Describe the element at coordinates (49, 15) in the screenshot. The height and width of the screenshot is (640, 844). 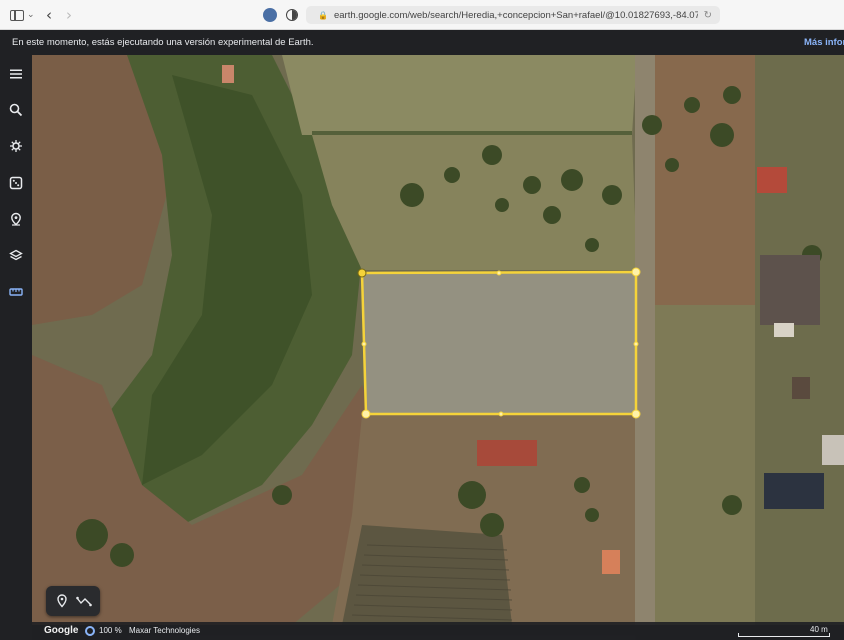
I see `back-arrow-icon: ‹` at that location.